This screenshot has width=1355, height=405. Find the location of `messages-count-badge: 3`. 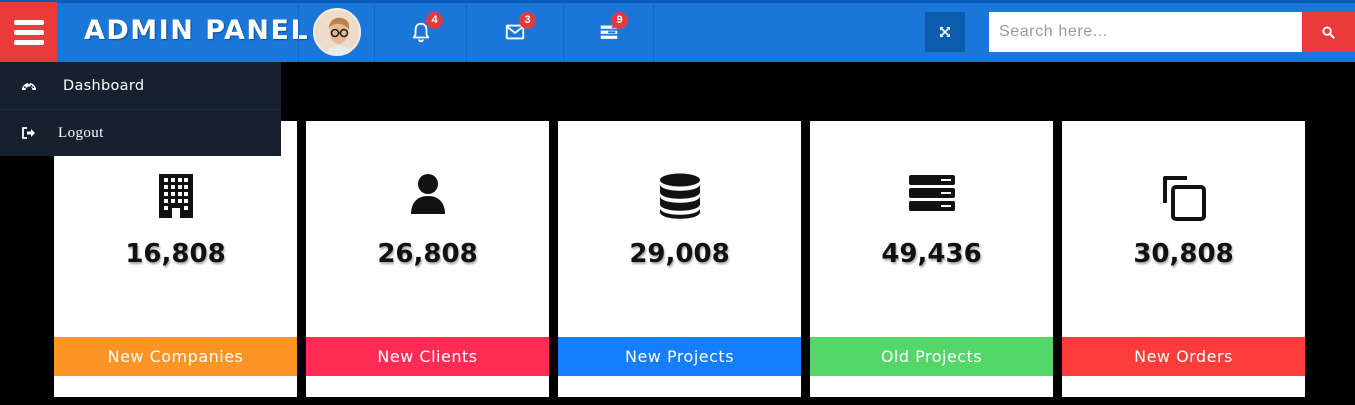

messages-count-badge: 3 is located at coordinates (527, 20).